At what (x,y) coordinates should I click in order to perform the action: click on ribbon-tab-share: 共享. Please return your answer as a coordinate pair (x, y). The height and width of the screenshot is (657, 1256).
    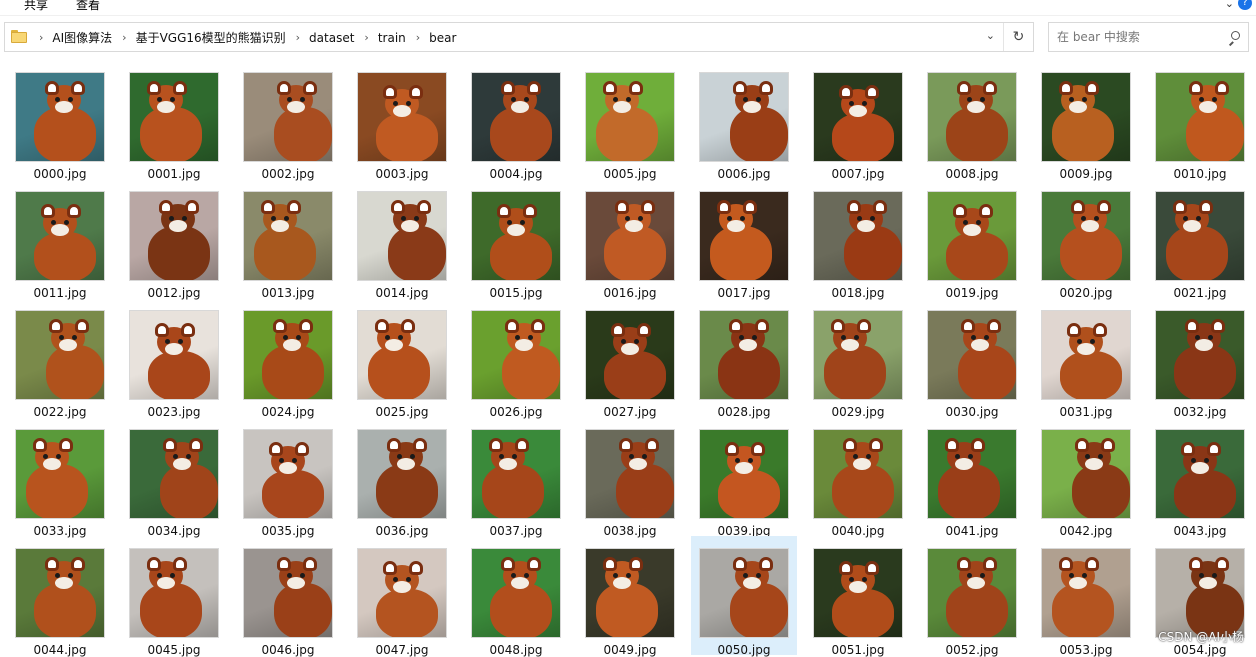
    Looking at the image, I should click on (36, 6).